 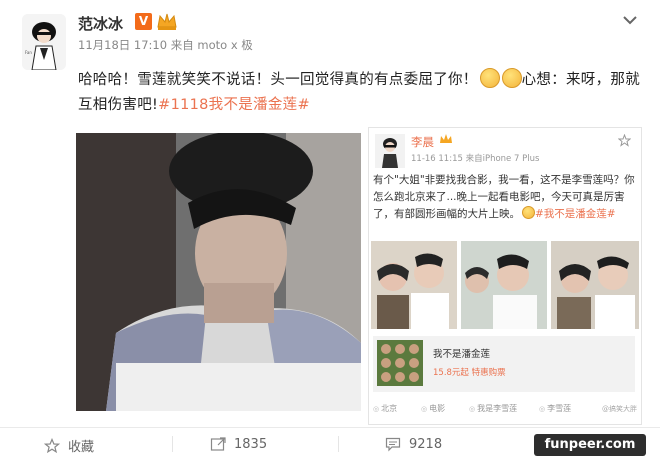 What do you see at coordinates (251, 444) in the screenshot?
I see `repost-count: 1835` at bounding box center [251, 444].